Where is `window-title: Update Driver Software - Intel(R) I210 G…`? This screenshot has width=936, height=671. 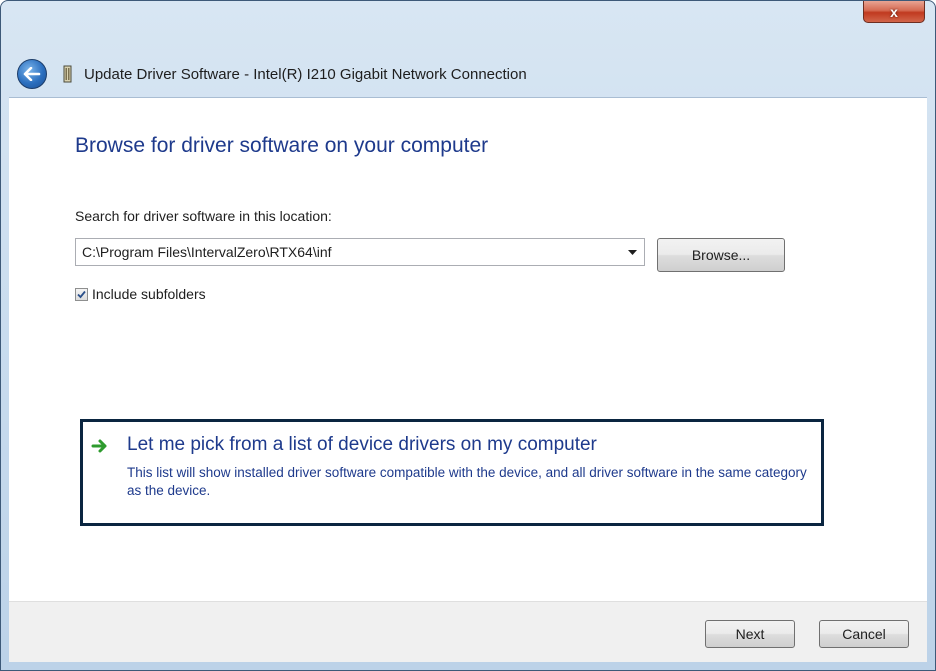
window-title: Update Driver Software - Intel(R) I210 G… is located at coordinates (305, 74).